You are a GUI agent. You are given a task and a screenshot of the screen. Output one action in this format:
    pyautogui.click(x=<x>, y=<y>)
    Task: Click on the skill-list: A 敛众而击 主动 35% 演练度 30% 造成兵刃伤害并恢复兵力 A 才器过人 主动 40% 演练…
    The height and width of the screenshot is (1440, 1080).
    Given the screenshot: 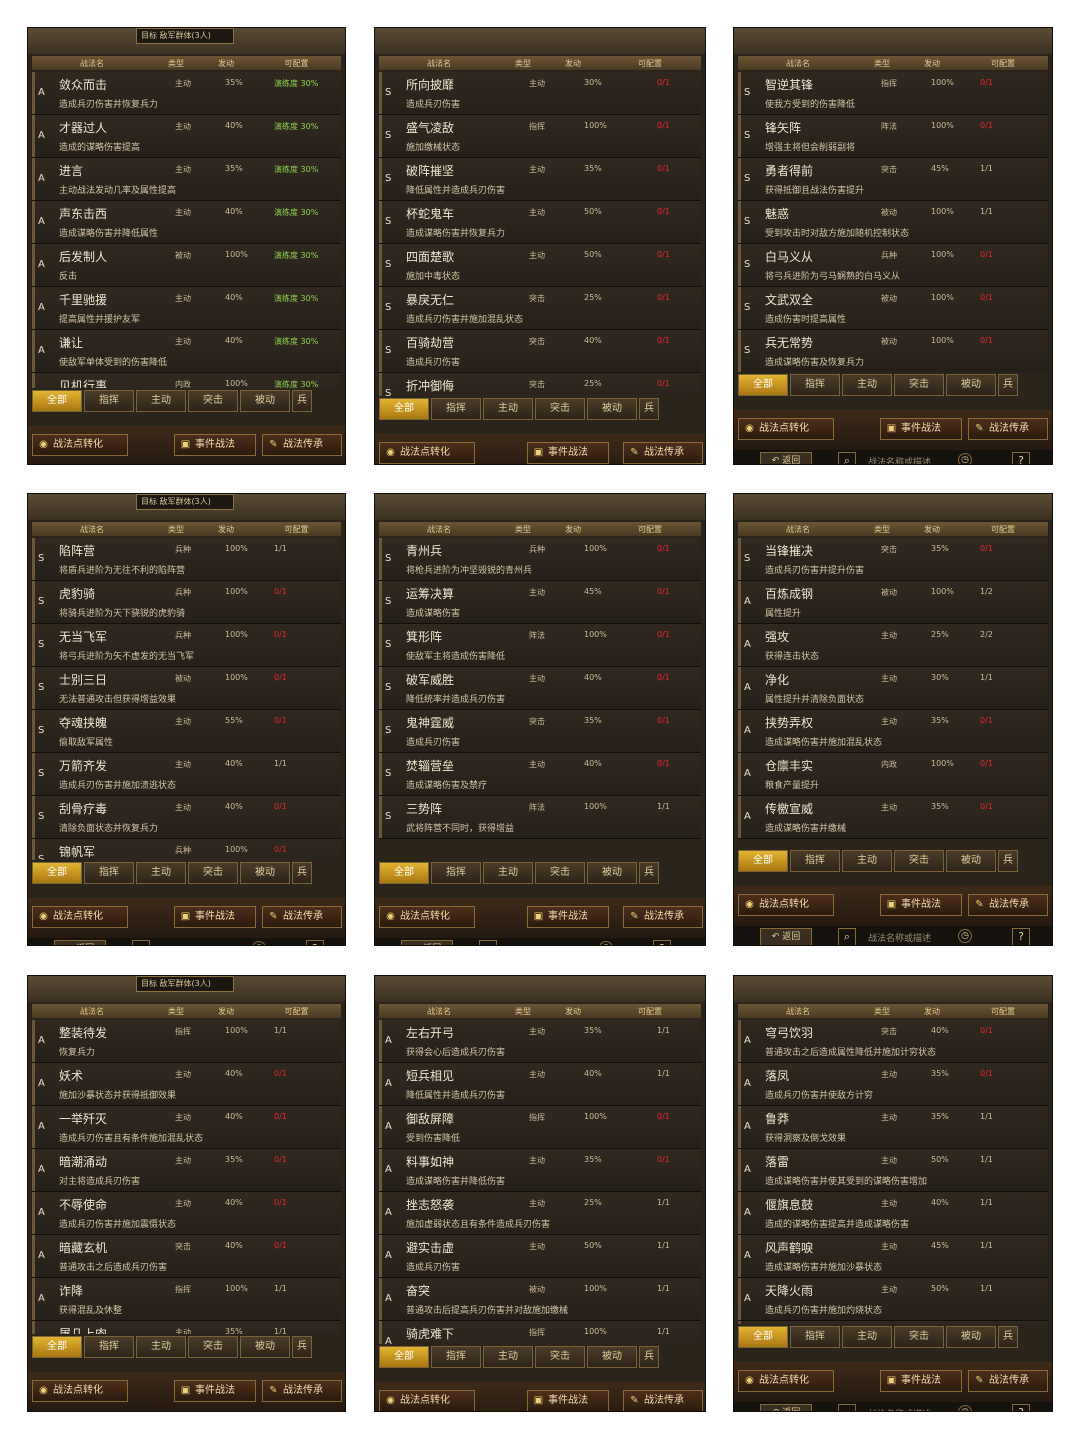 What is the action you would take?
    pyautogui.click(x=186, y=230)
    